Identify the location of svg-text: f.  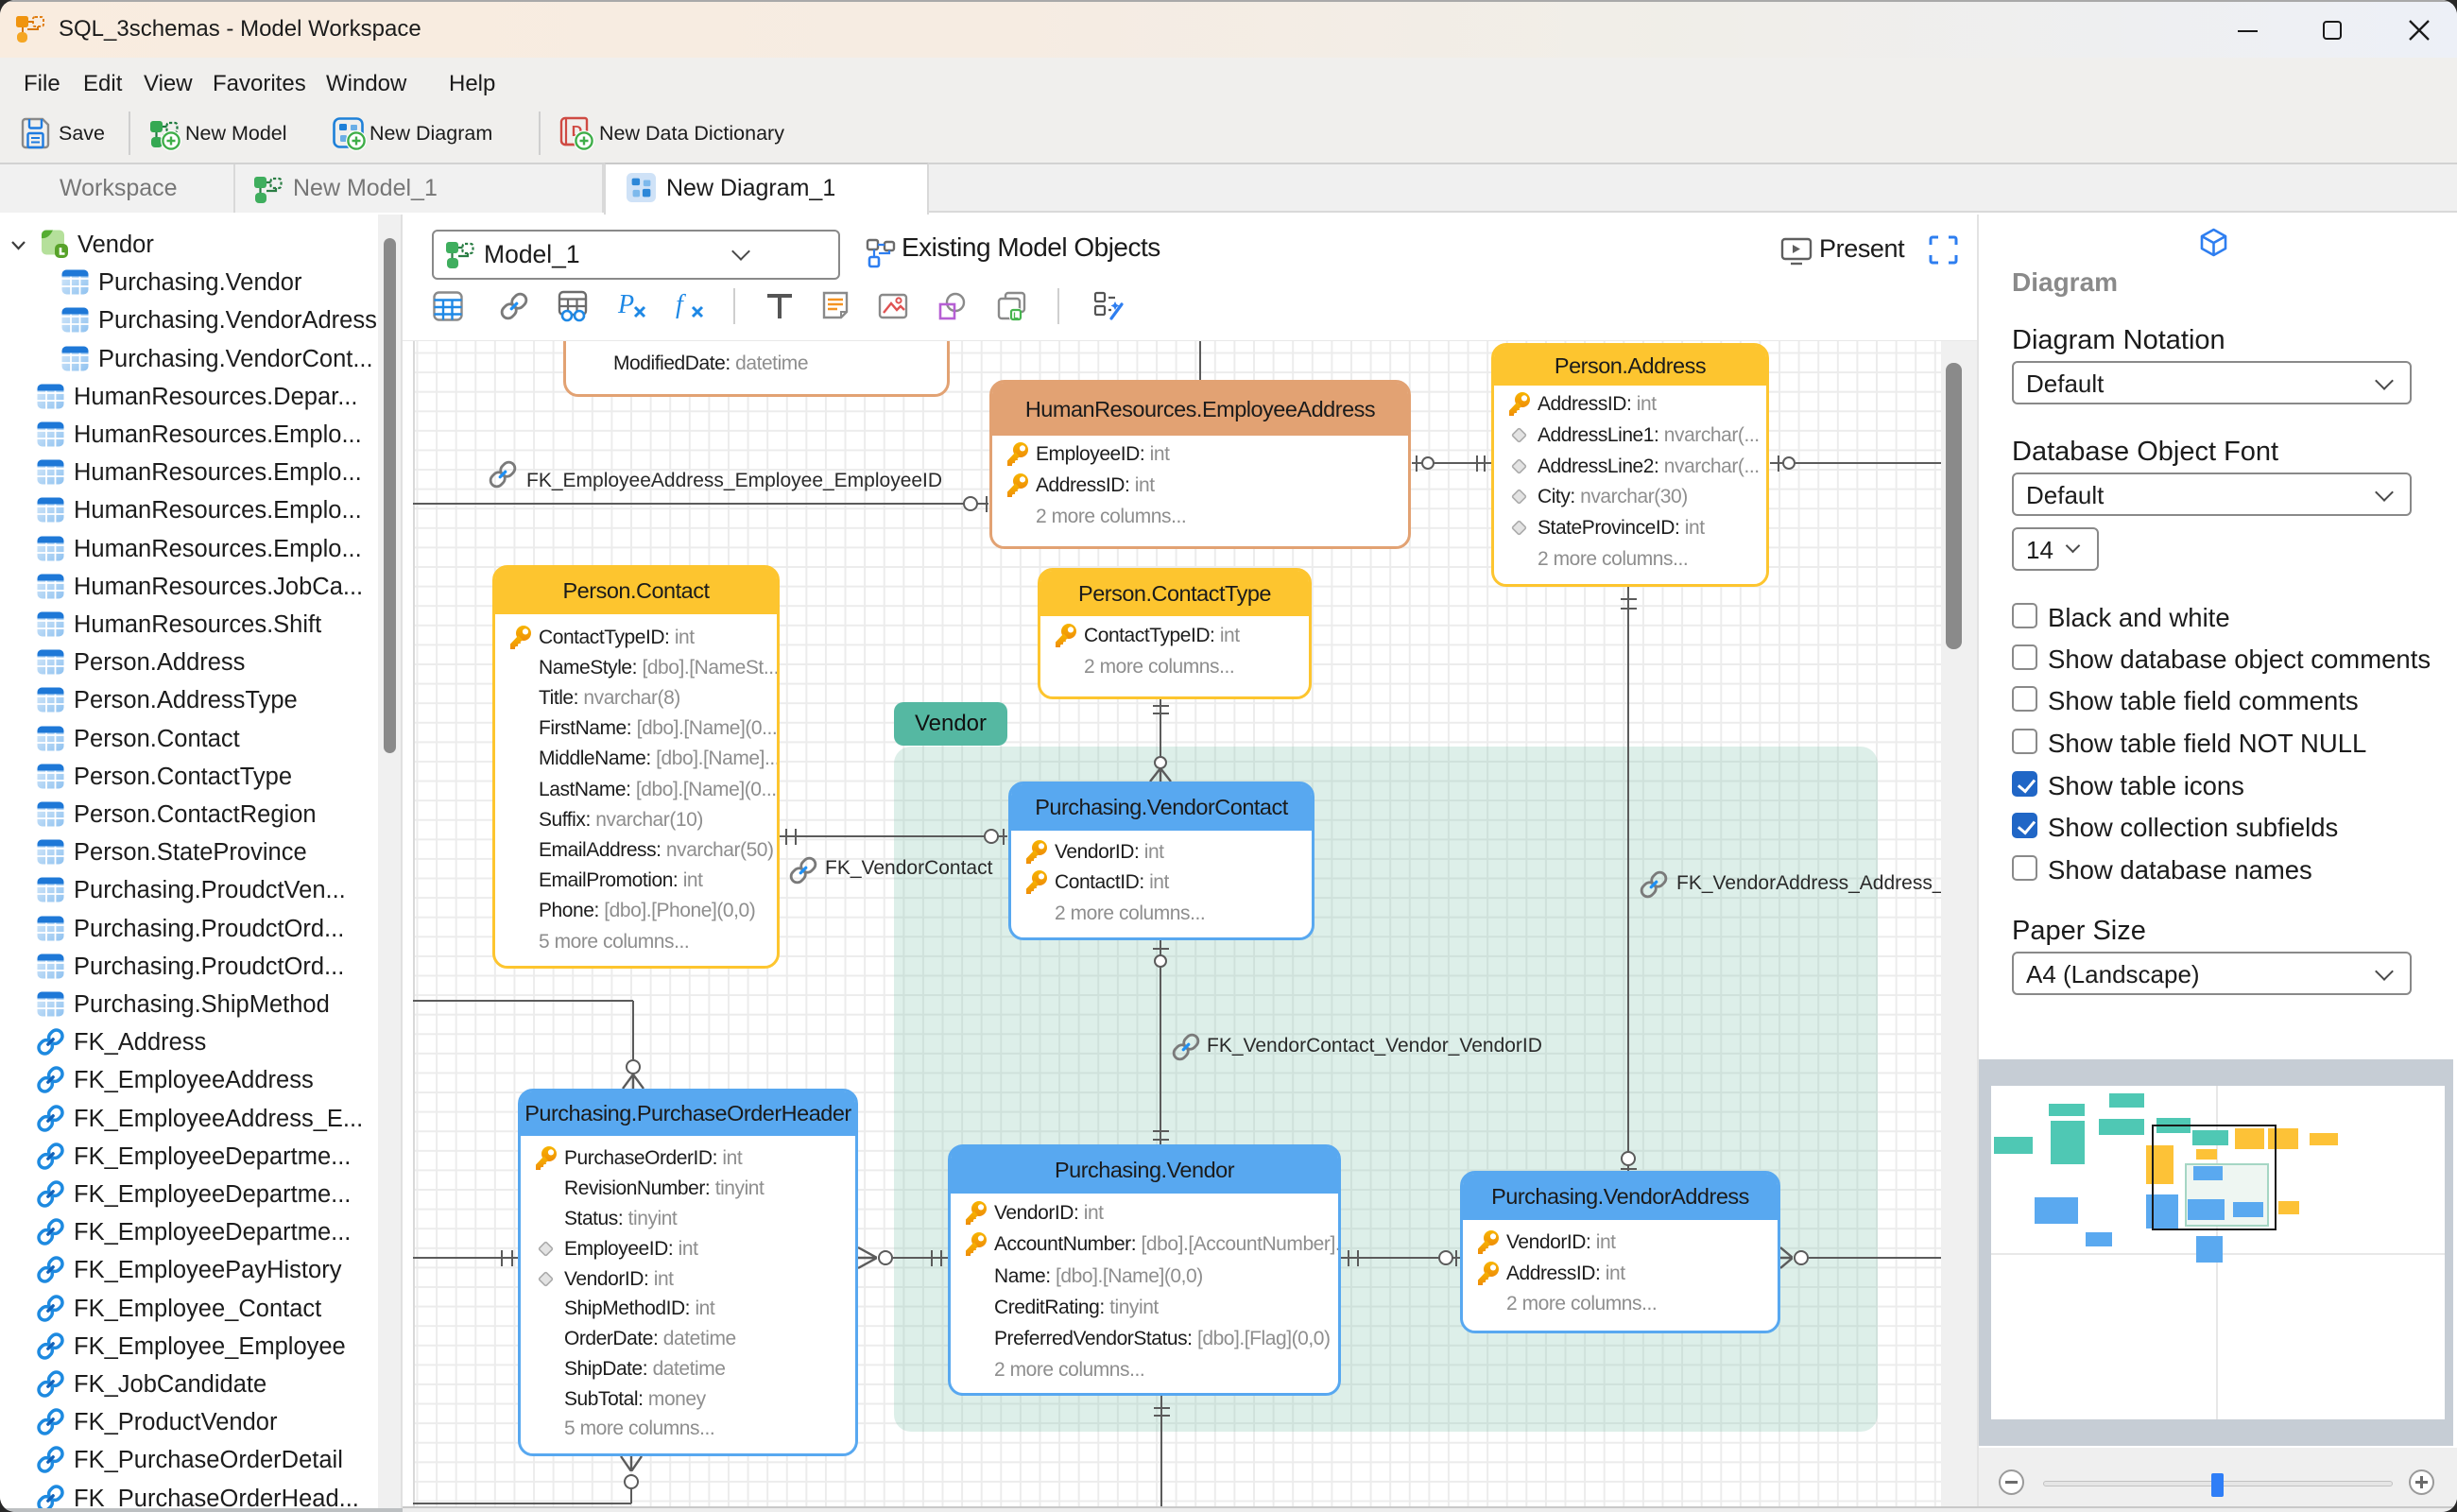
(681, 304).